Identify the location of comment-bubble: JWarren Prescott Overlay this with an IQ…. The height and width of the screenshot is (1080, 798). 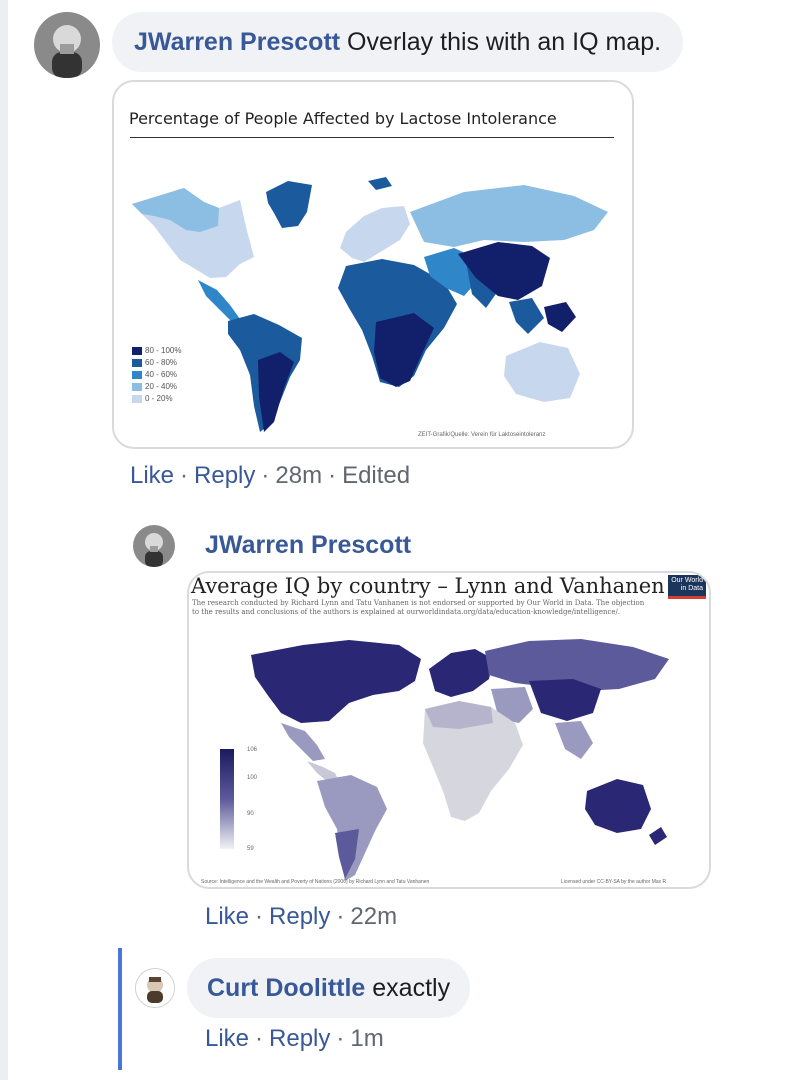
(398, 42).